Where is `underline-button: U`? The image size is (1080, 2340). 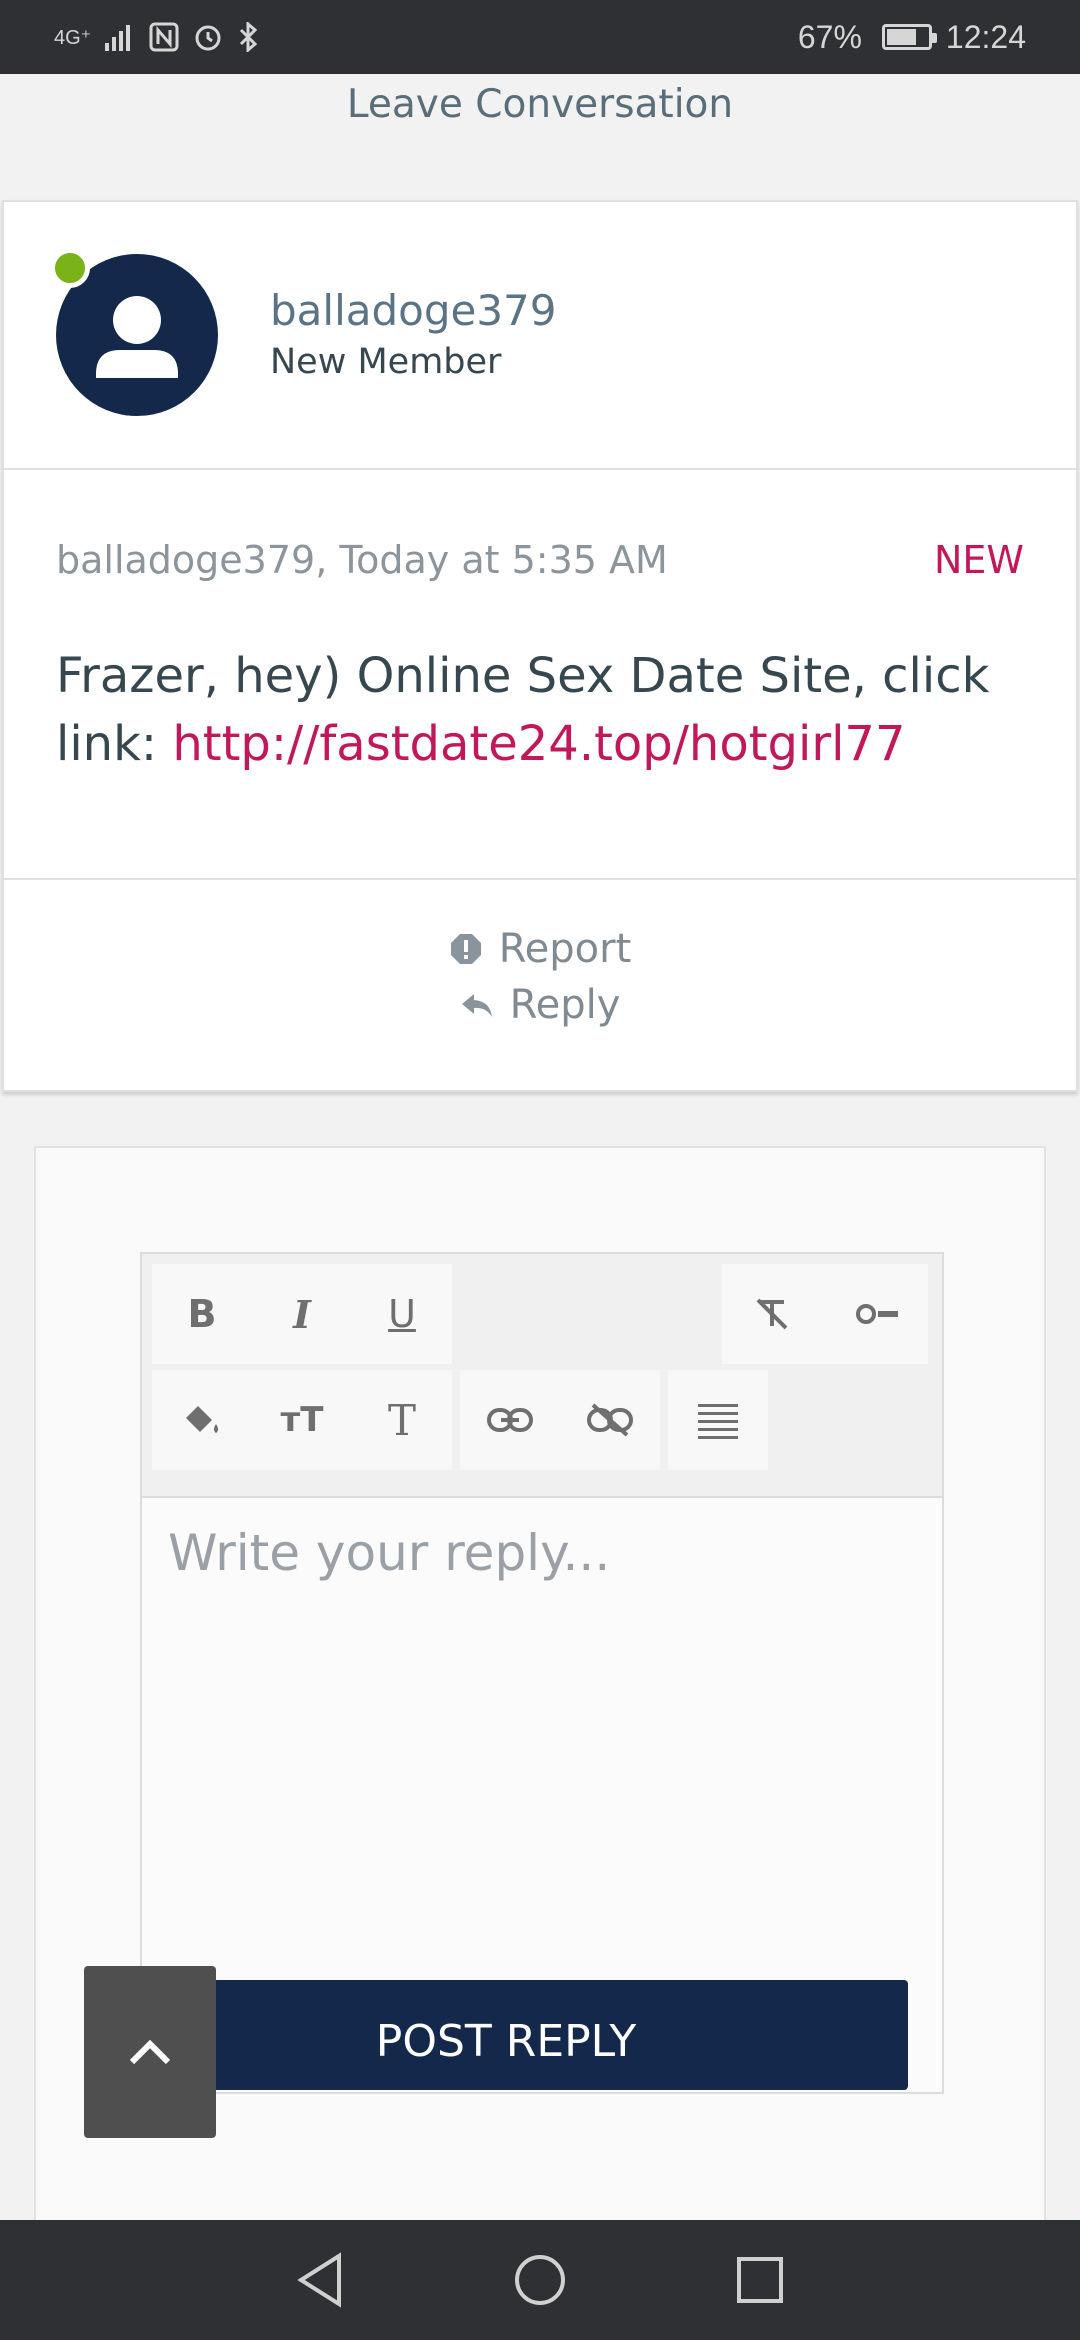
underline-button: U is located at coordinates (402, 1314).